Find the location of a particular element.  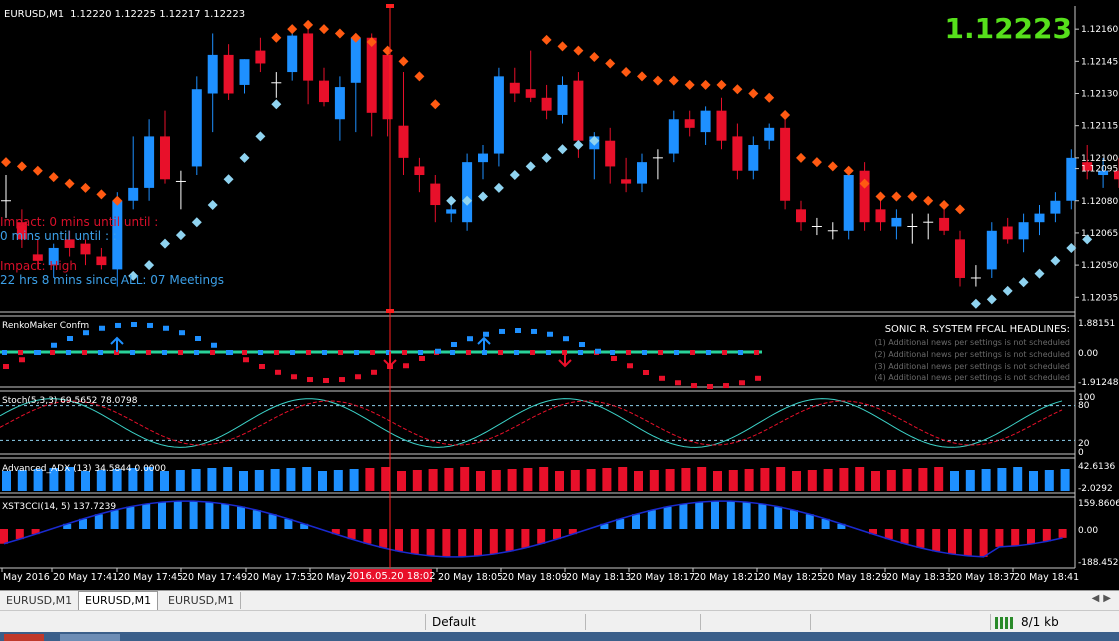

tab-scroll-left-icon: ◀ is located at coordinates (1098, 598).